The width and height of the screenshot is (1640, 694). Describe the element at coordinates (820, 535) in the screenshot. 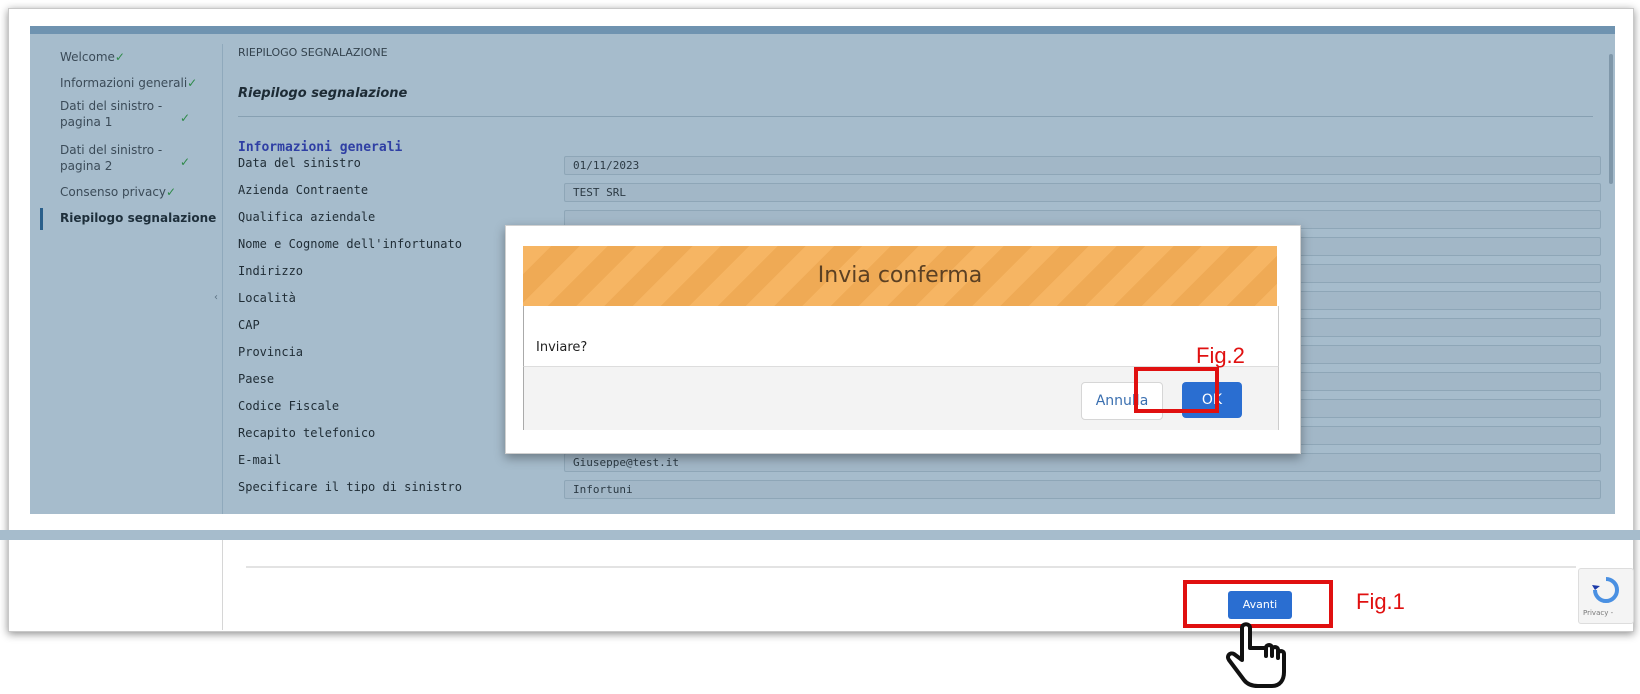

I see `backdrop-strip` at that location.